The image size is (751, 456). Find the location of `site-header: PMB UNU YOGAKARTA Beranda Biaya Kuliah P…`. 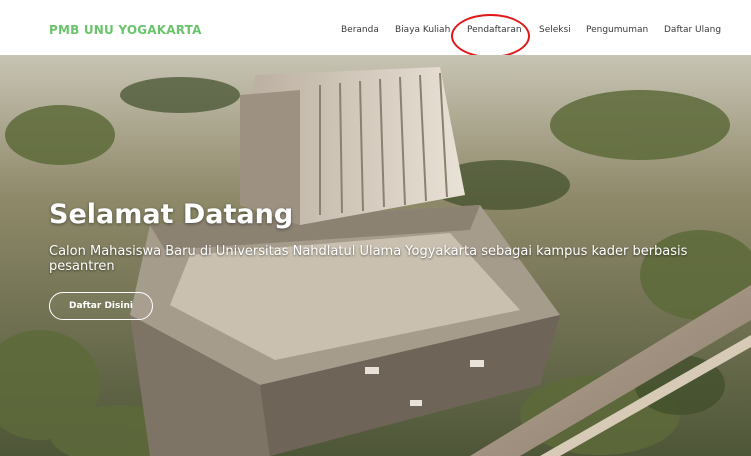

site-header: PMB UNU YOGAKARTA Beranda Biaya Kuliah P… is located at coordinates (375, 29).